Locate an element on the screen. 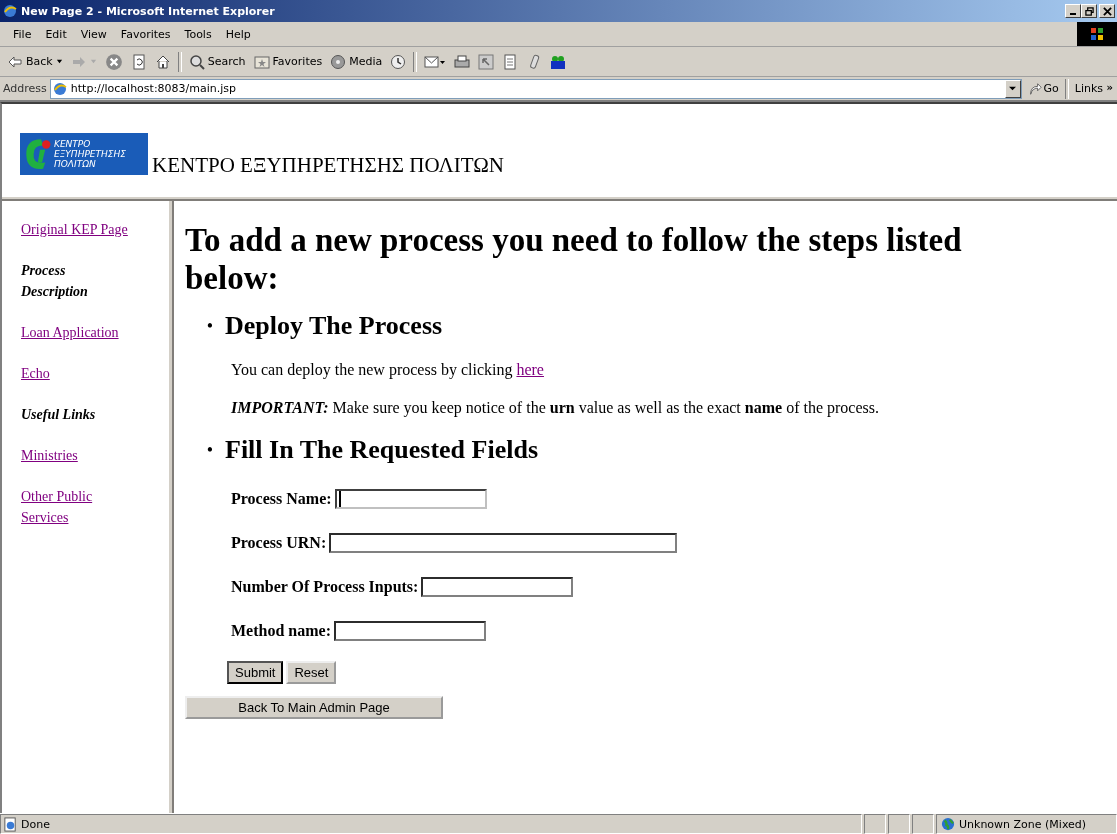 This screenshot has width=1117, height=834. menu-item: File is located at coordinates (22, 34).